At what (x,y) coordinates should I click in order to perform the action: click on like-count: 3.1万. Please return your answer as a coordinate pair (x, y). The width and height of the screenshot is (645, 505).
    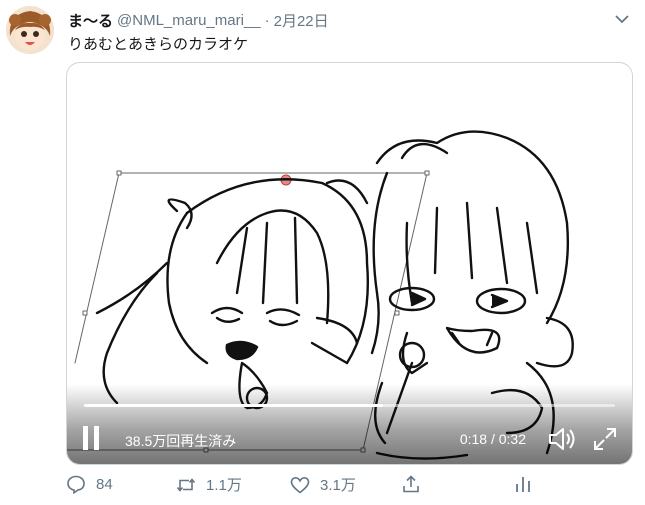
    Looking at the image, I should click on (338, 485).